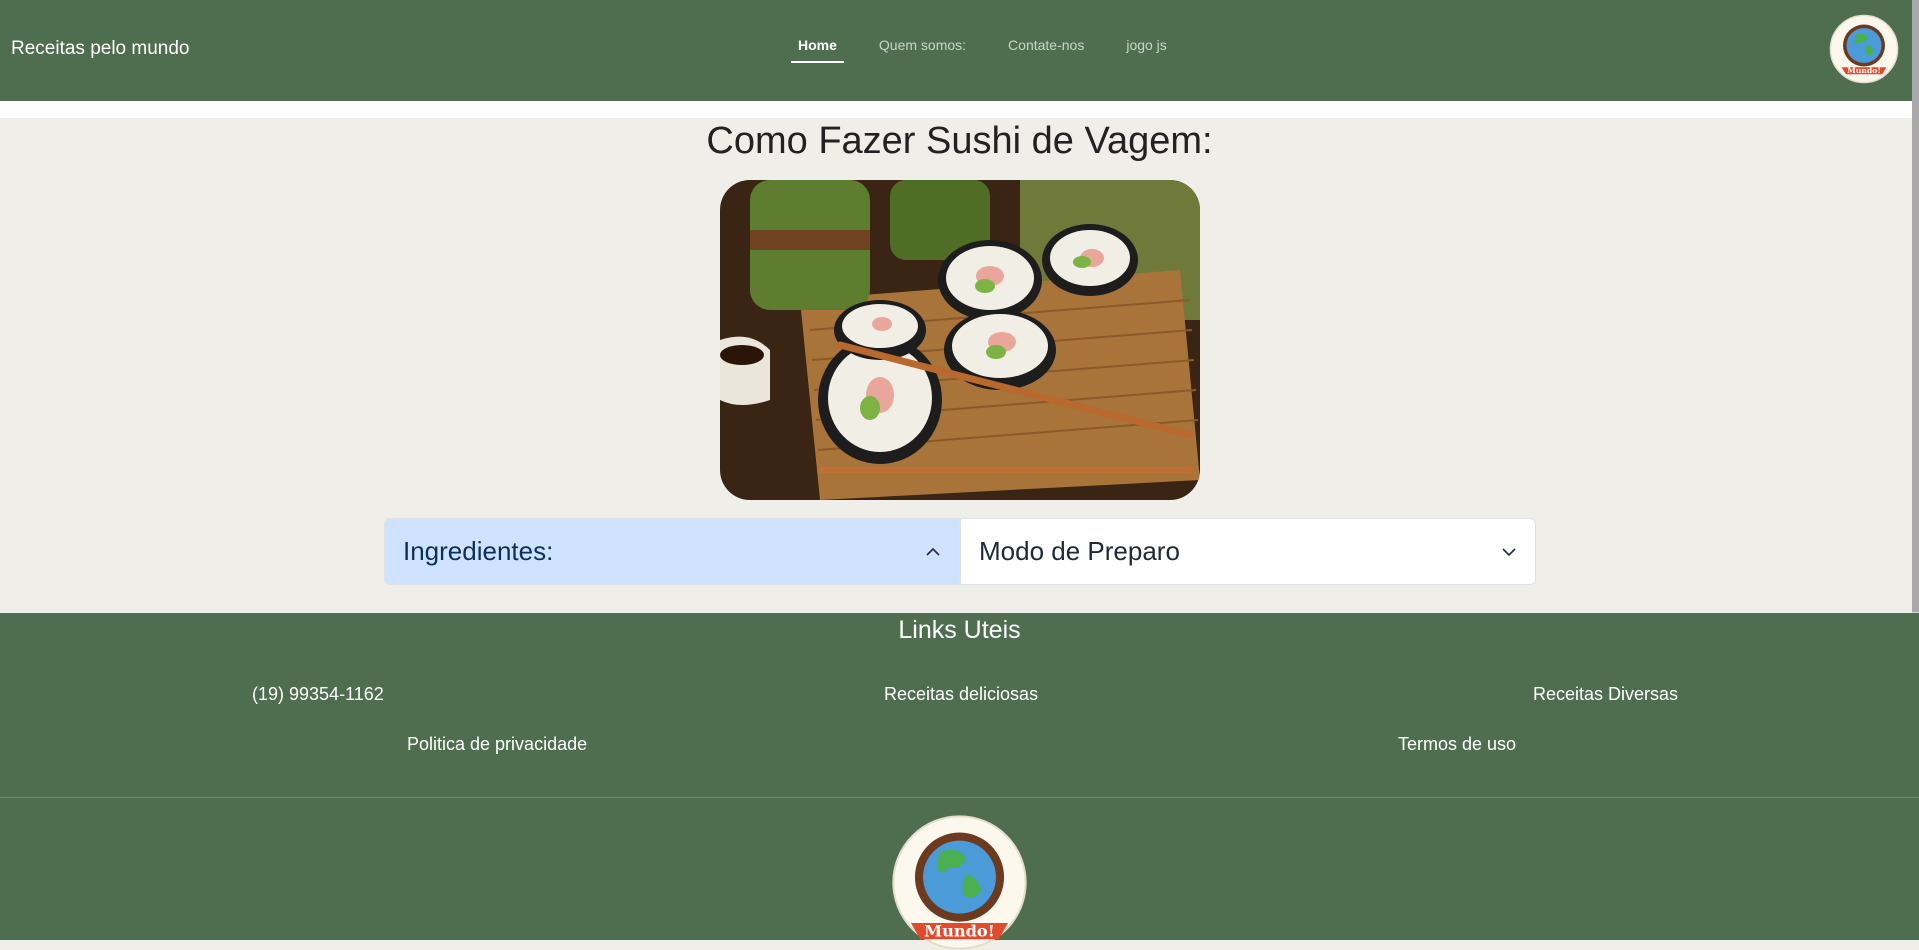 This screenshot has height=950, width=1919. I want to click on recipe-accordion: Ingredientes: Modo de Preparo, so click(960, 551).